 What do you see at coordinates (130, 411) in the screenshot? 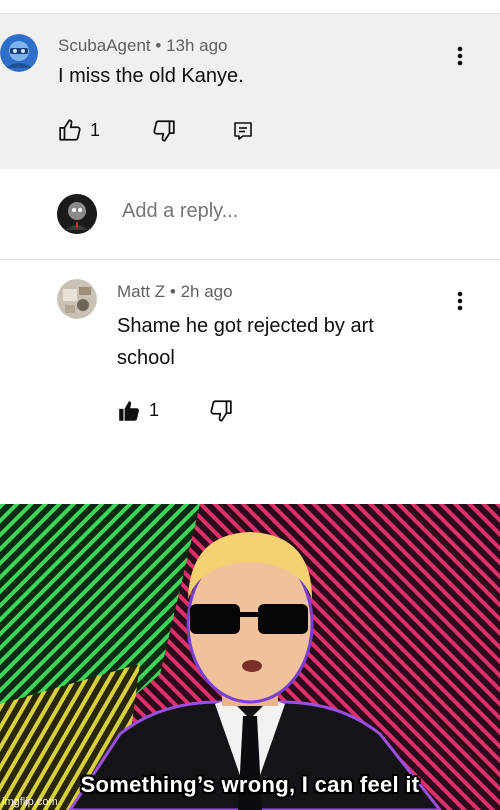
I see `thumb-up-filled-icon` at bounding box center [130, 411].